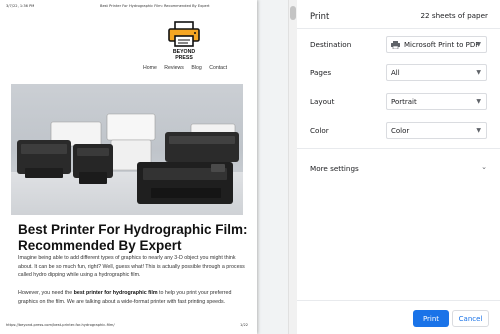  What do you see at coordinates (331, 44) in the screenshot?
I see `destination-label: Destination` at bounding box center [331, 44].